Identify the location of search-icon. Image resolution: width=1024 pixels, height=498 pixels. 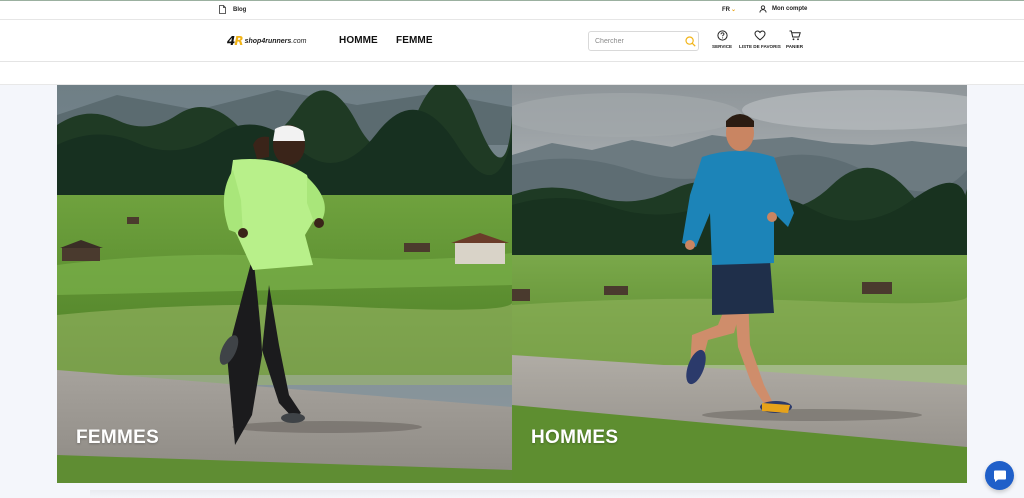
(690, 41).